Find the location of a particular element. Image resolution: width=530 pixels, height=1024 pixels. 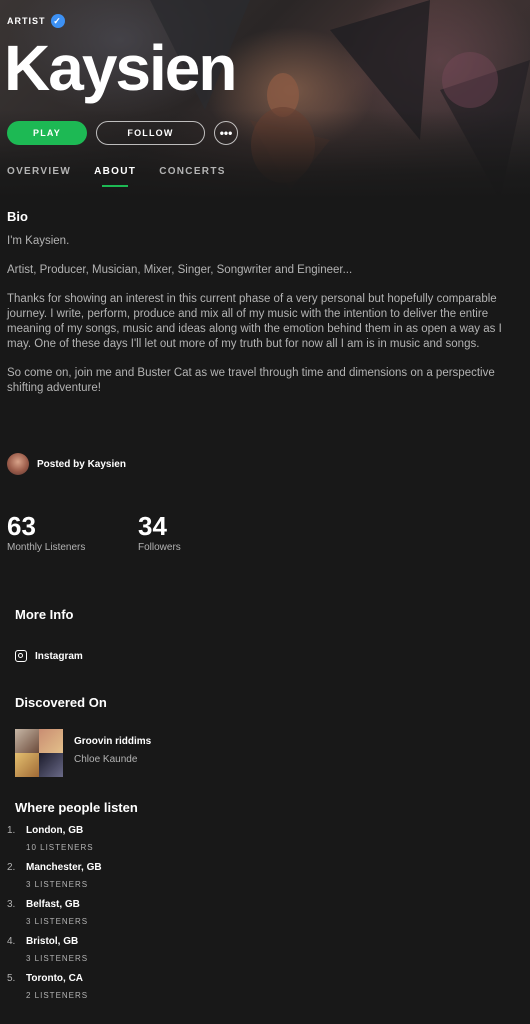

city-row: 1. London, GB 10 LISTENERS is located at coordinates (50, 838).